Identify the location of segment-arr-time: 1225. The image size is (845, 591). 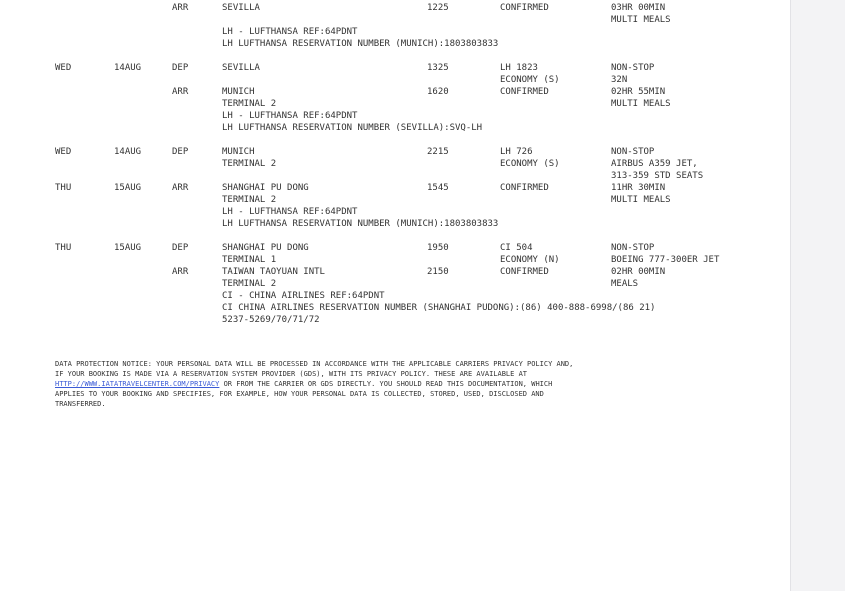
(438, 8).